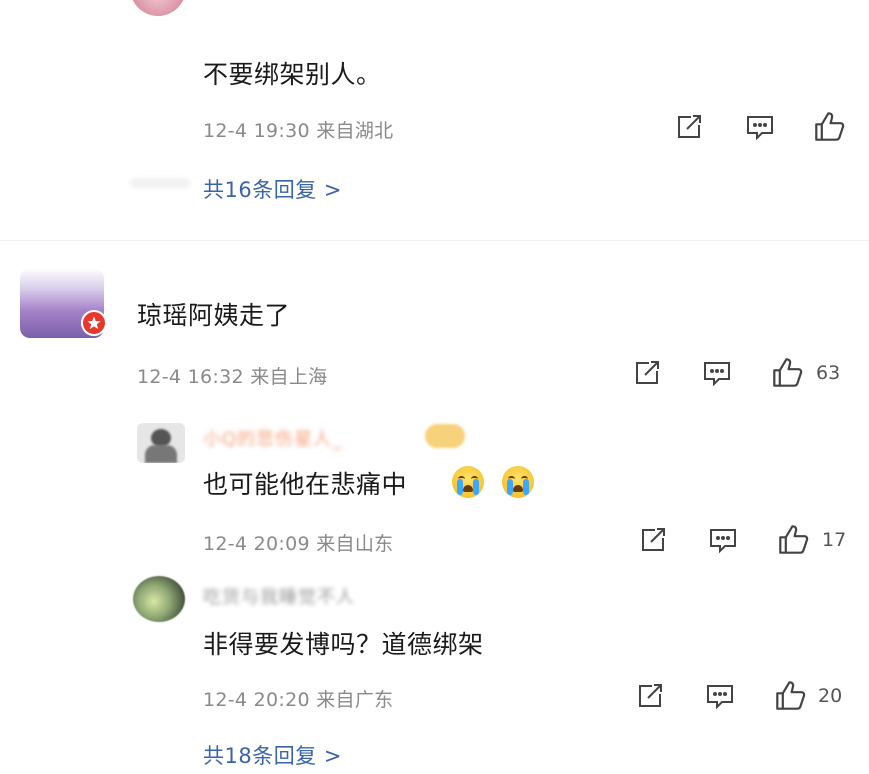 The height and width of the screenshot is (774, 869). Describe the element at coordinates (272, 189) in the screenshot. I see `replies-link-top: 共16条回复 >` at that location.